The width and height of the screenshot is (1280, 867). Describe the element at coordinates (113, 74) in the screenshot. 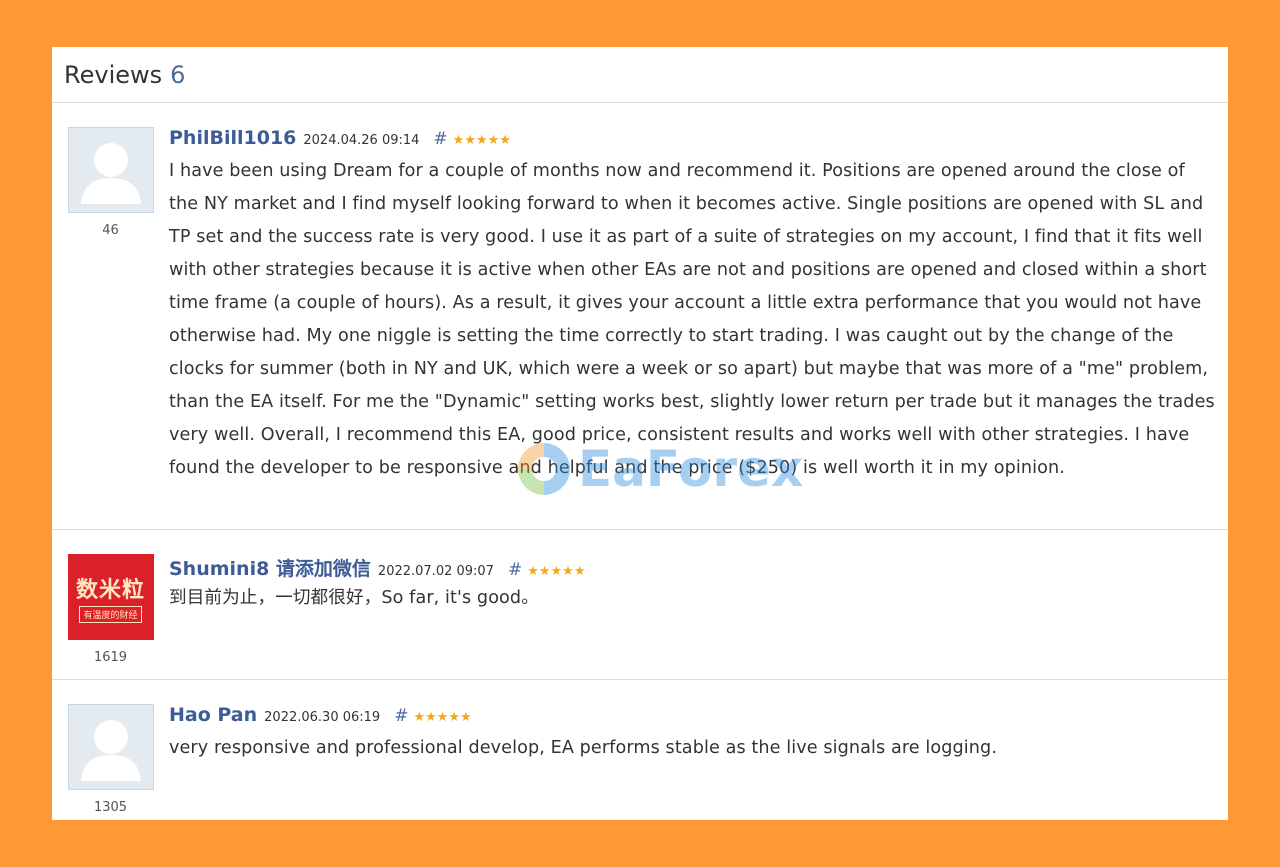

I see `reviews-title: Reviews` at that location.